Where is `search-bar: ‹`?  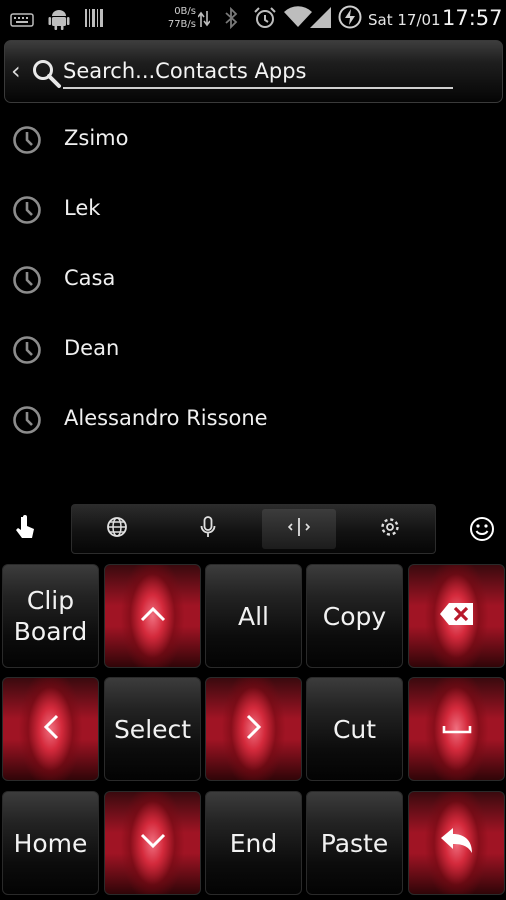
search-bar: ‹ is located at coordinates (253, 71).